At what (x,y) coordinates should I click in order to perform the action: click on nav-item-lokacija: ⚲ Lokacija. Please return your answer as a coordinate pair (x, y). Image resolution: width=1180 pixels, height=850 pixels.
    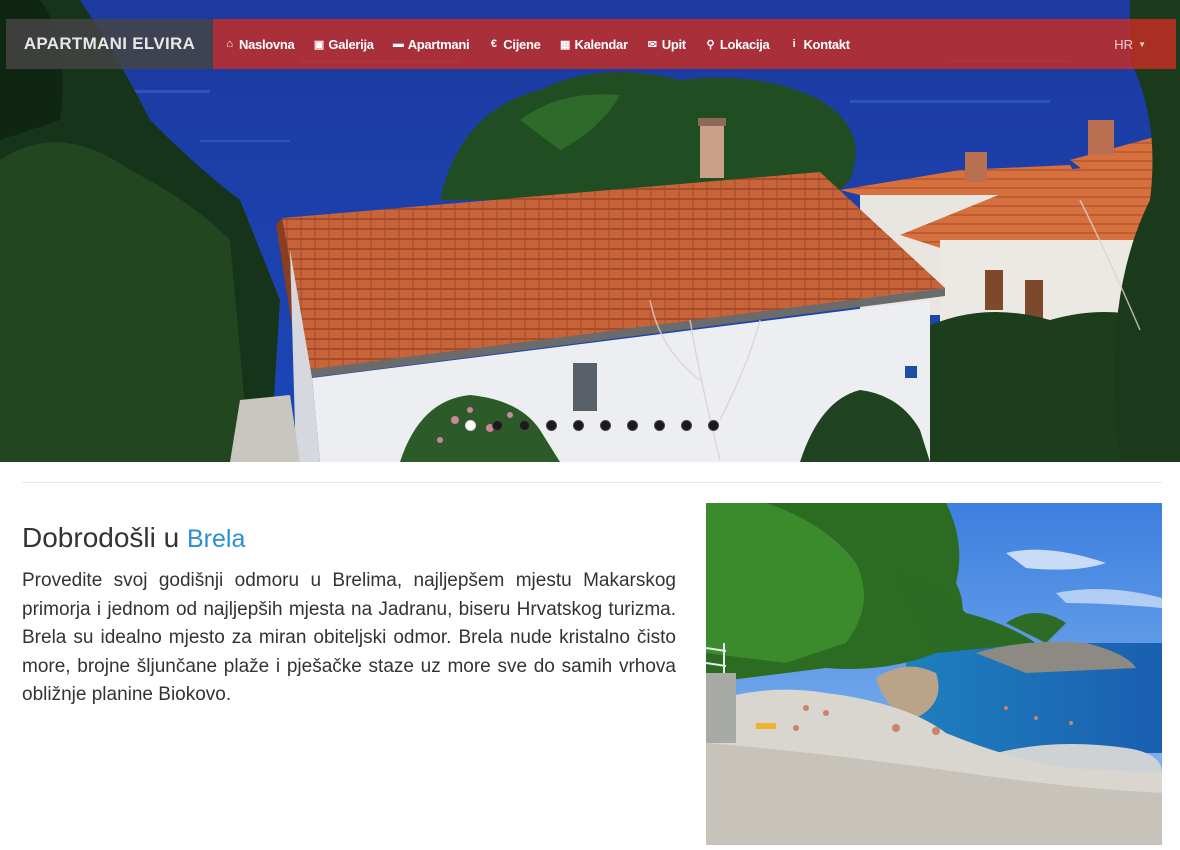
    Looking at the image, I should click on (737, 44).